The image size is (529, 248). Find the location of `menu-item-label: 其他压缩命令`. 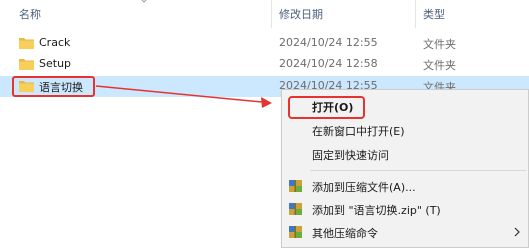

menu-item-label: 其他压缩命令 is located at coordinates (345, 233).